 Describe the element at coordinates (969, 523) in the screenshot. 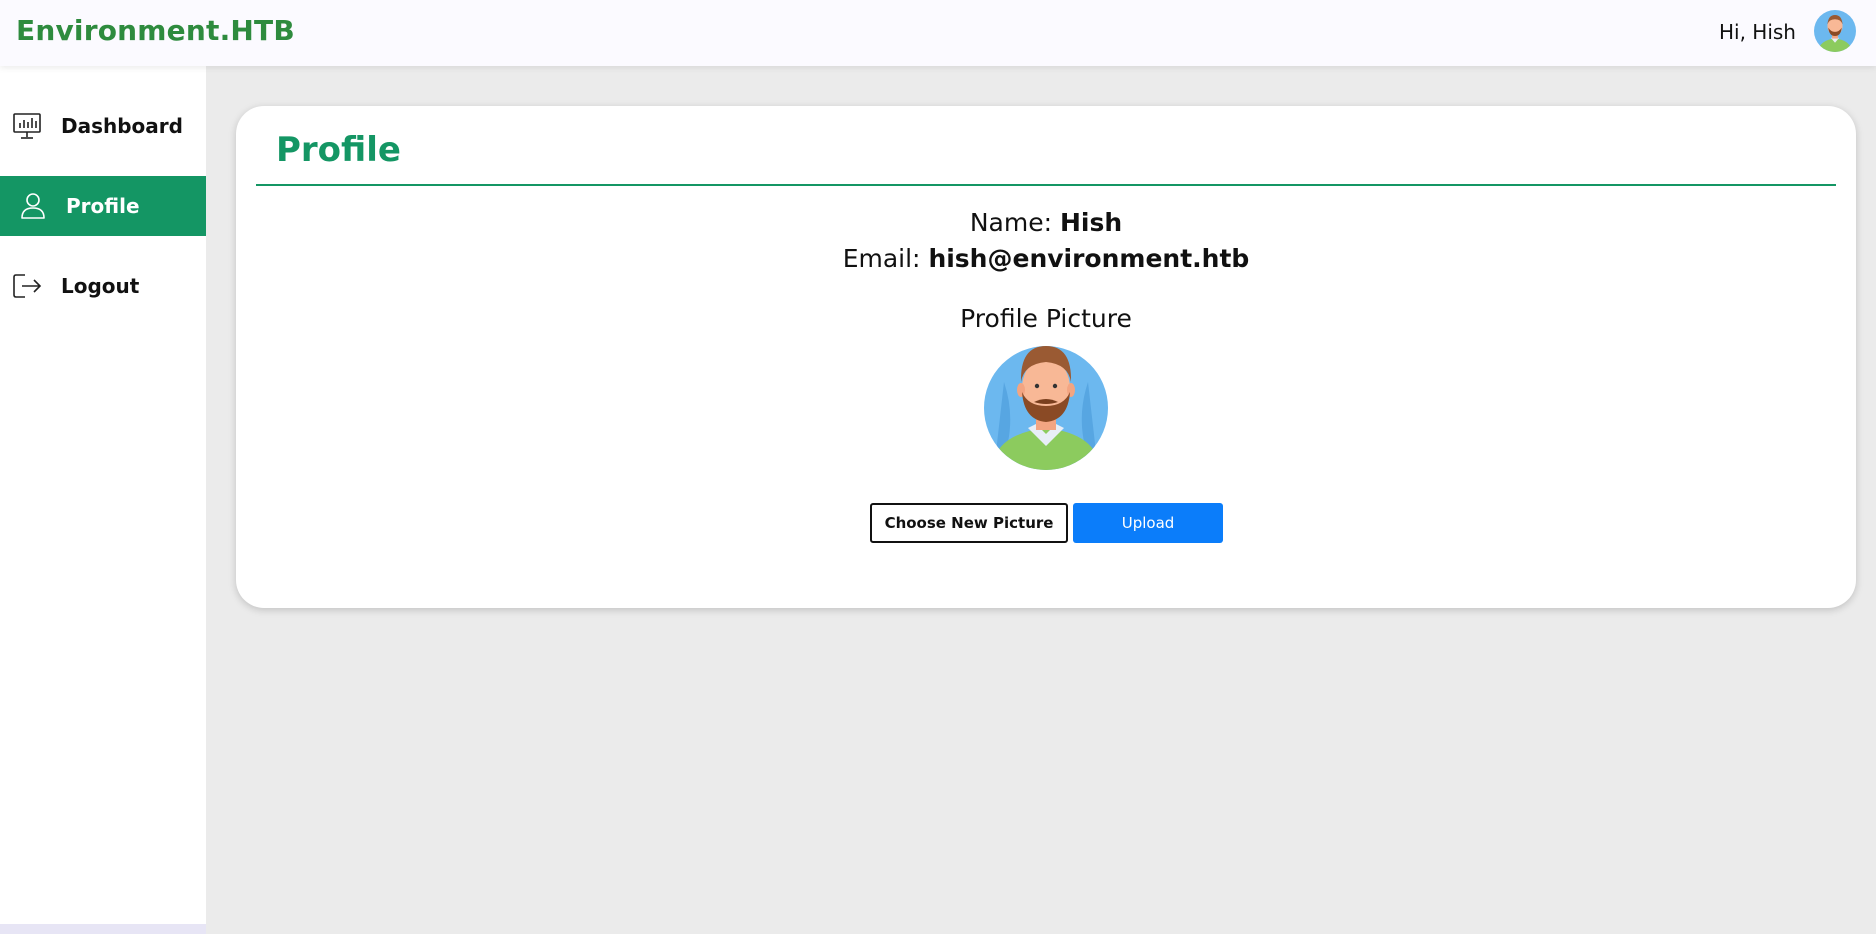

I see `choose-new-picture-button: Choose New Picture` at that location.